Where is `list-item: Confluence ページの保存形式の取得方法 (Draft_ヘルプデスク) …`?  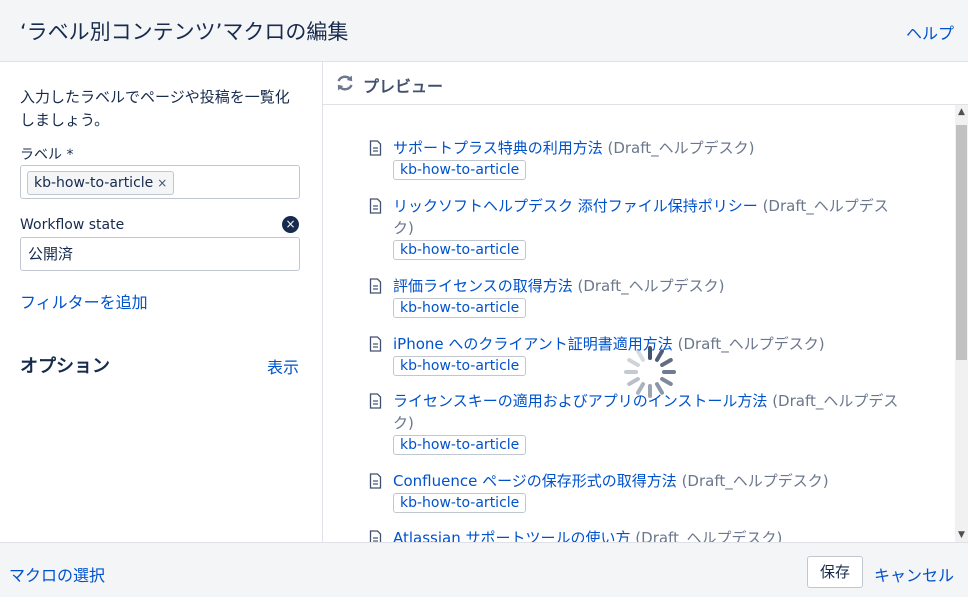 list-item: Confluence ページの保存形式の取得方法 (Draft_ヘルプデスク) … is located at coordinates (639, 491).